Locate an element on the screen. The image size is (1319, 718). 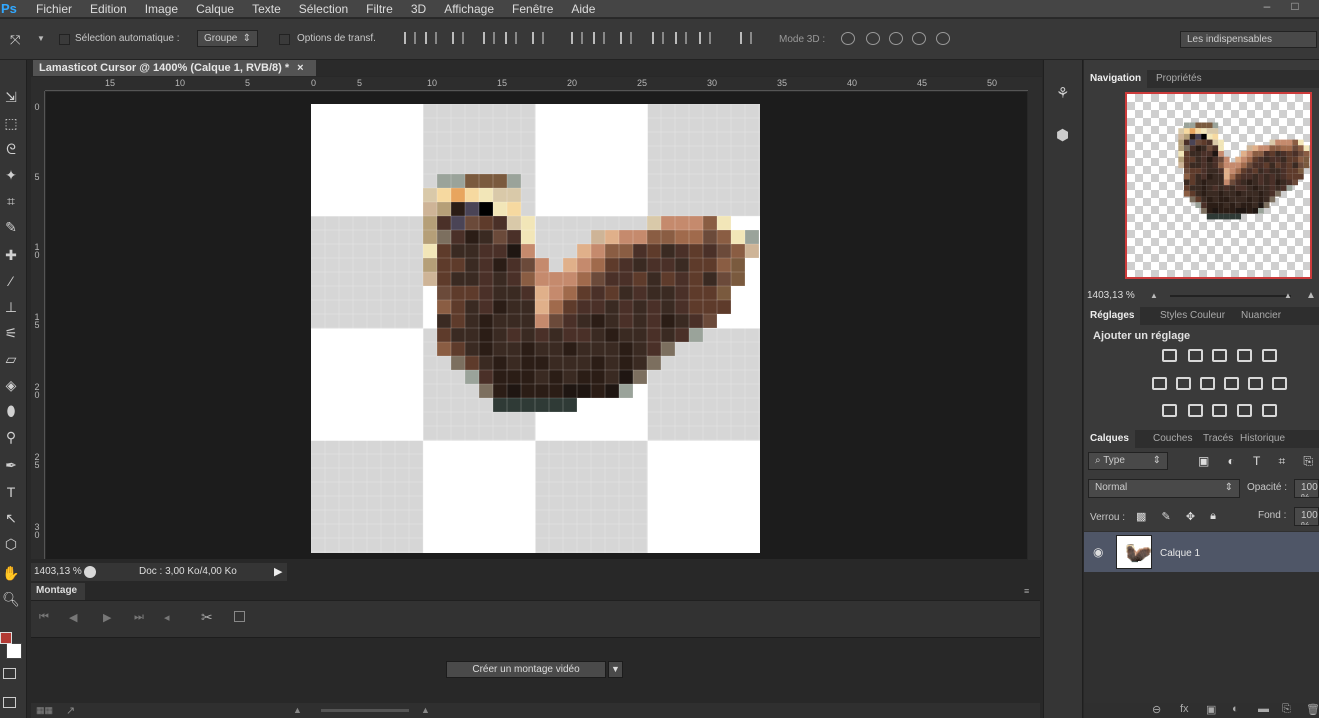
lock-pixels-icon: ✎ is located at coordinates (1166, 516).